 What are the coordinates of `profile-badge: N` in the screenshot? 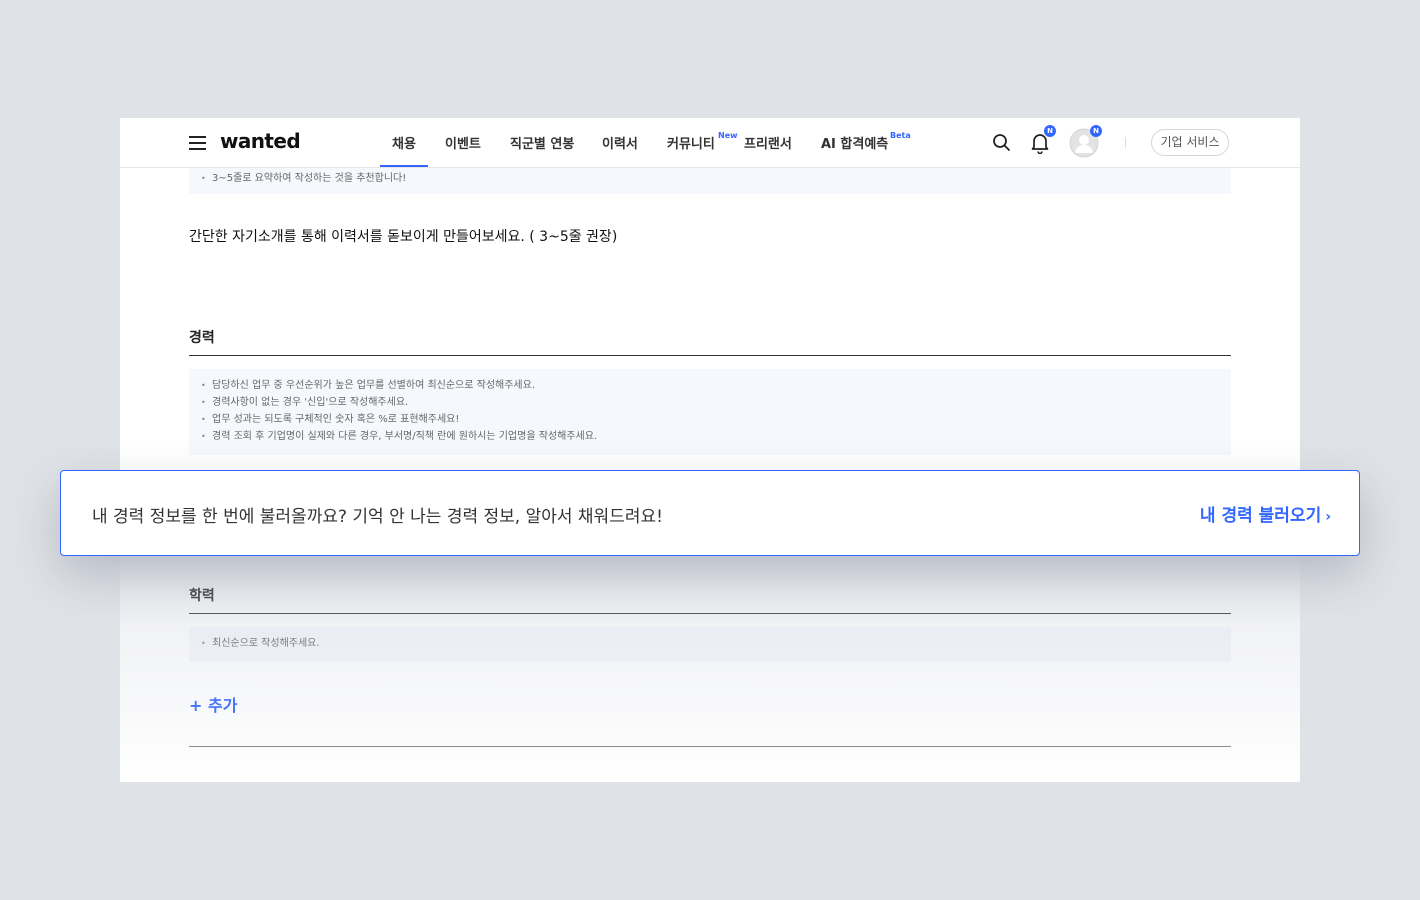 It's located at (1096, 131).